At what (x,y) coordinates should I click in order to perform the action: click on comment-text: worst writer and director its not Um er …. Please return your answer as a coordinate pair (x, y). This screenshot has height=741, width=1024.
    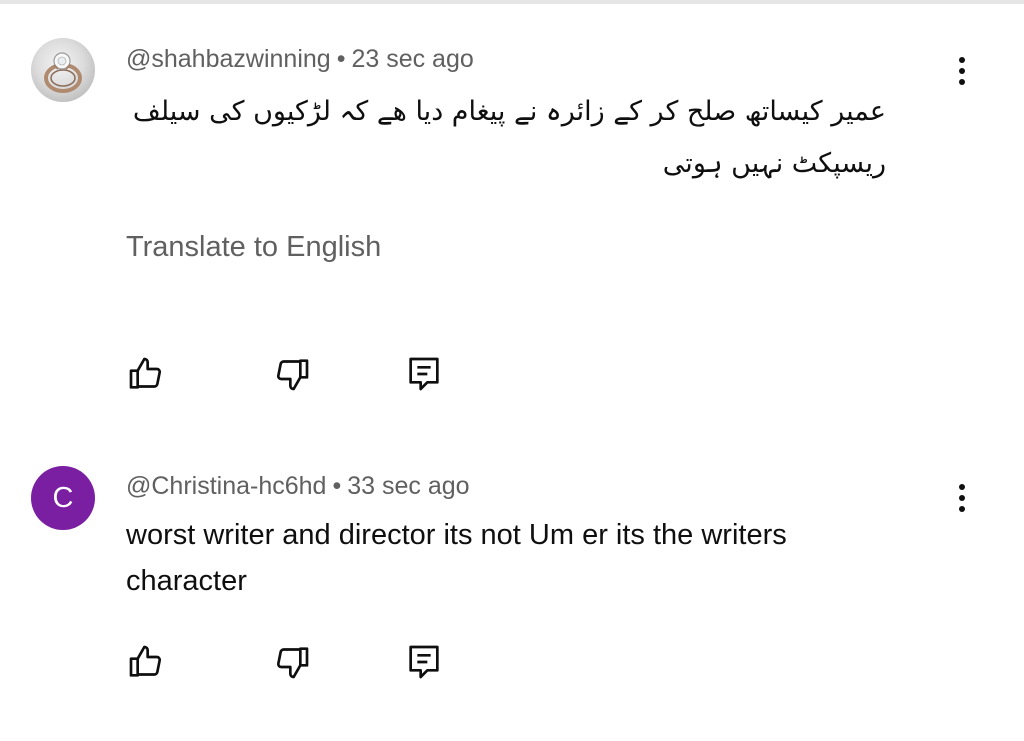
    Looking at the image, I should click on (456, 558).